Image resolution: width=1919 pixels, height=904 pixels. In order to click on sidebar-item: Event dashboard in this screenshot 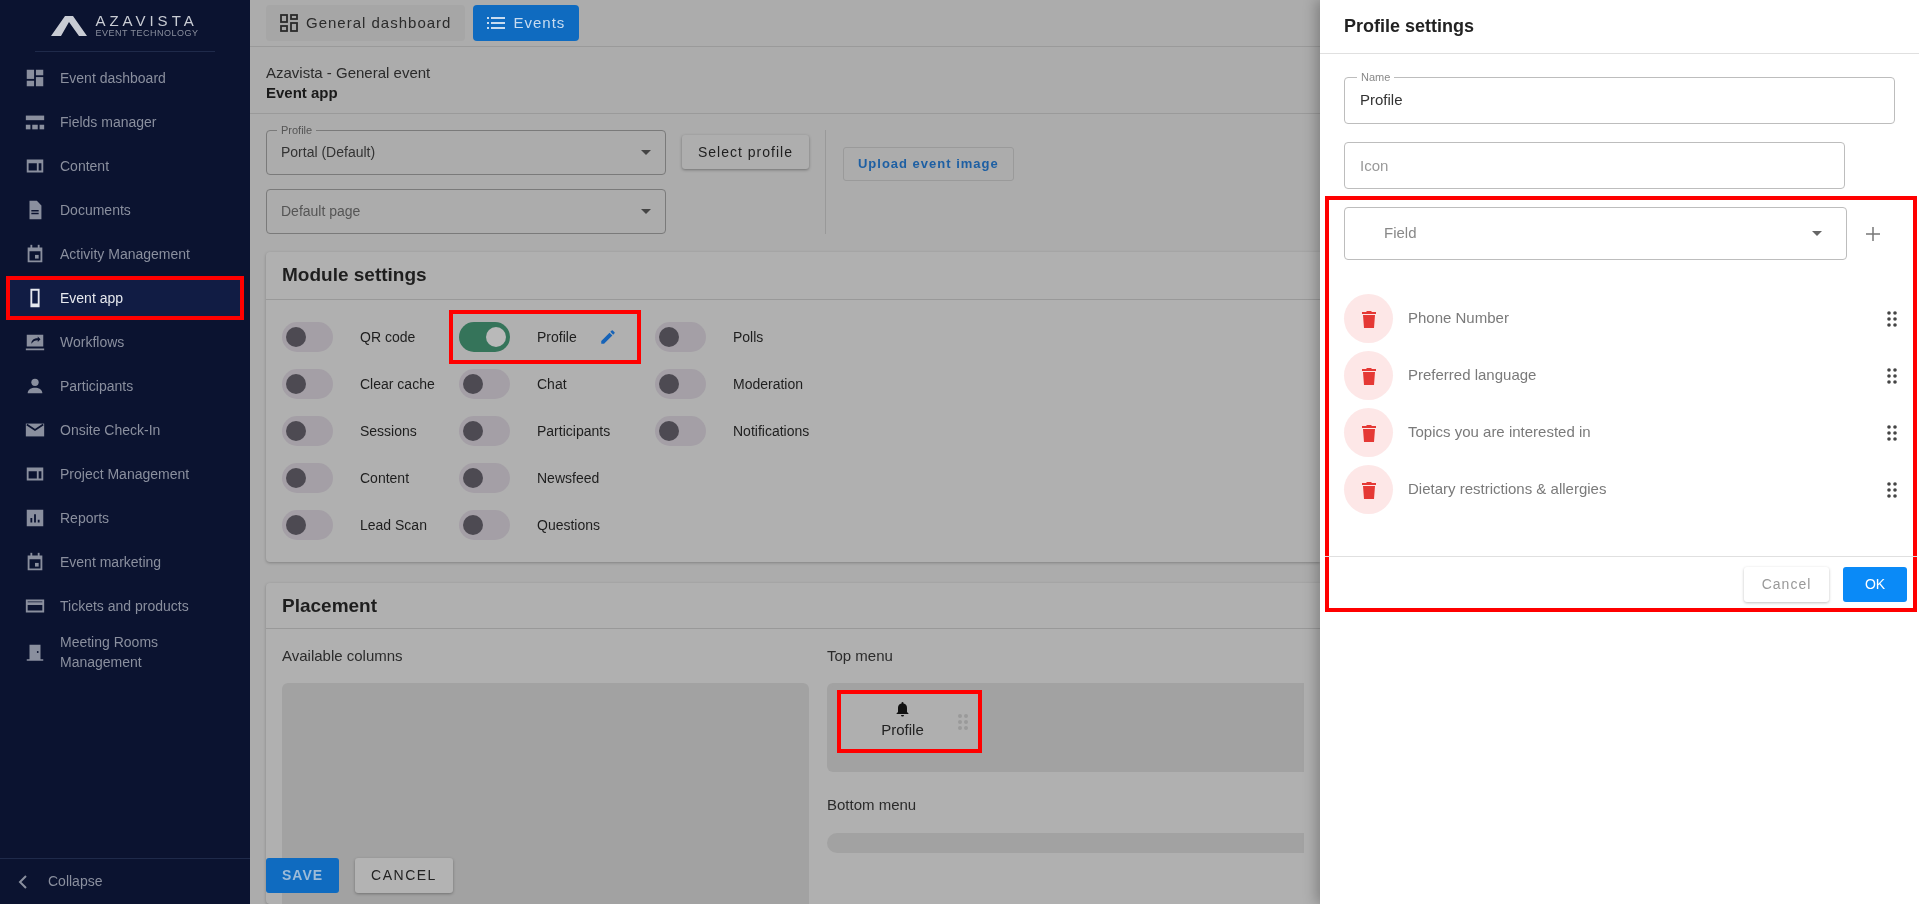, I will do `click(125, 78)`.